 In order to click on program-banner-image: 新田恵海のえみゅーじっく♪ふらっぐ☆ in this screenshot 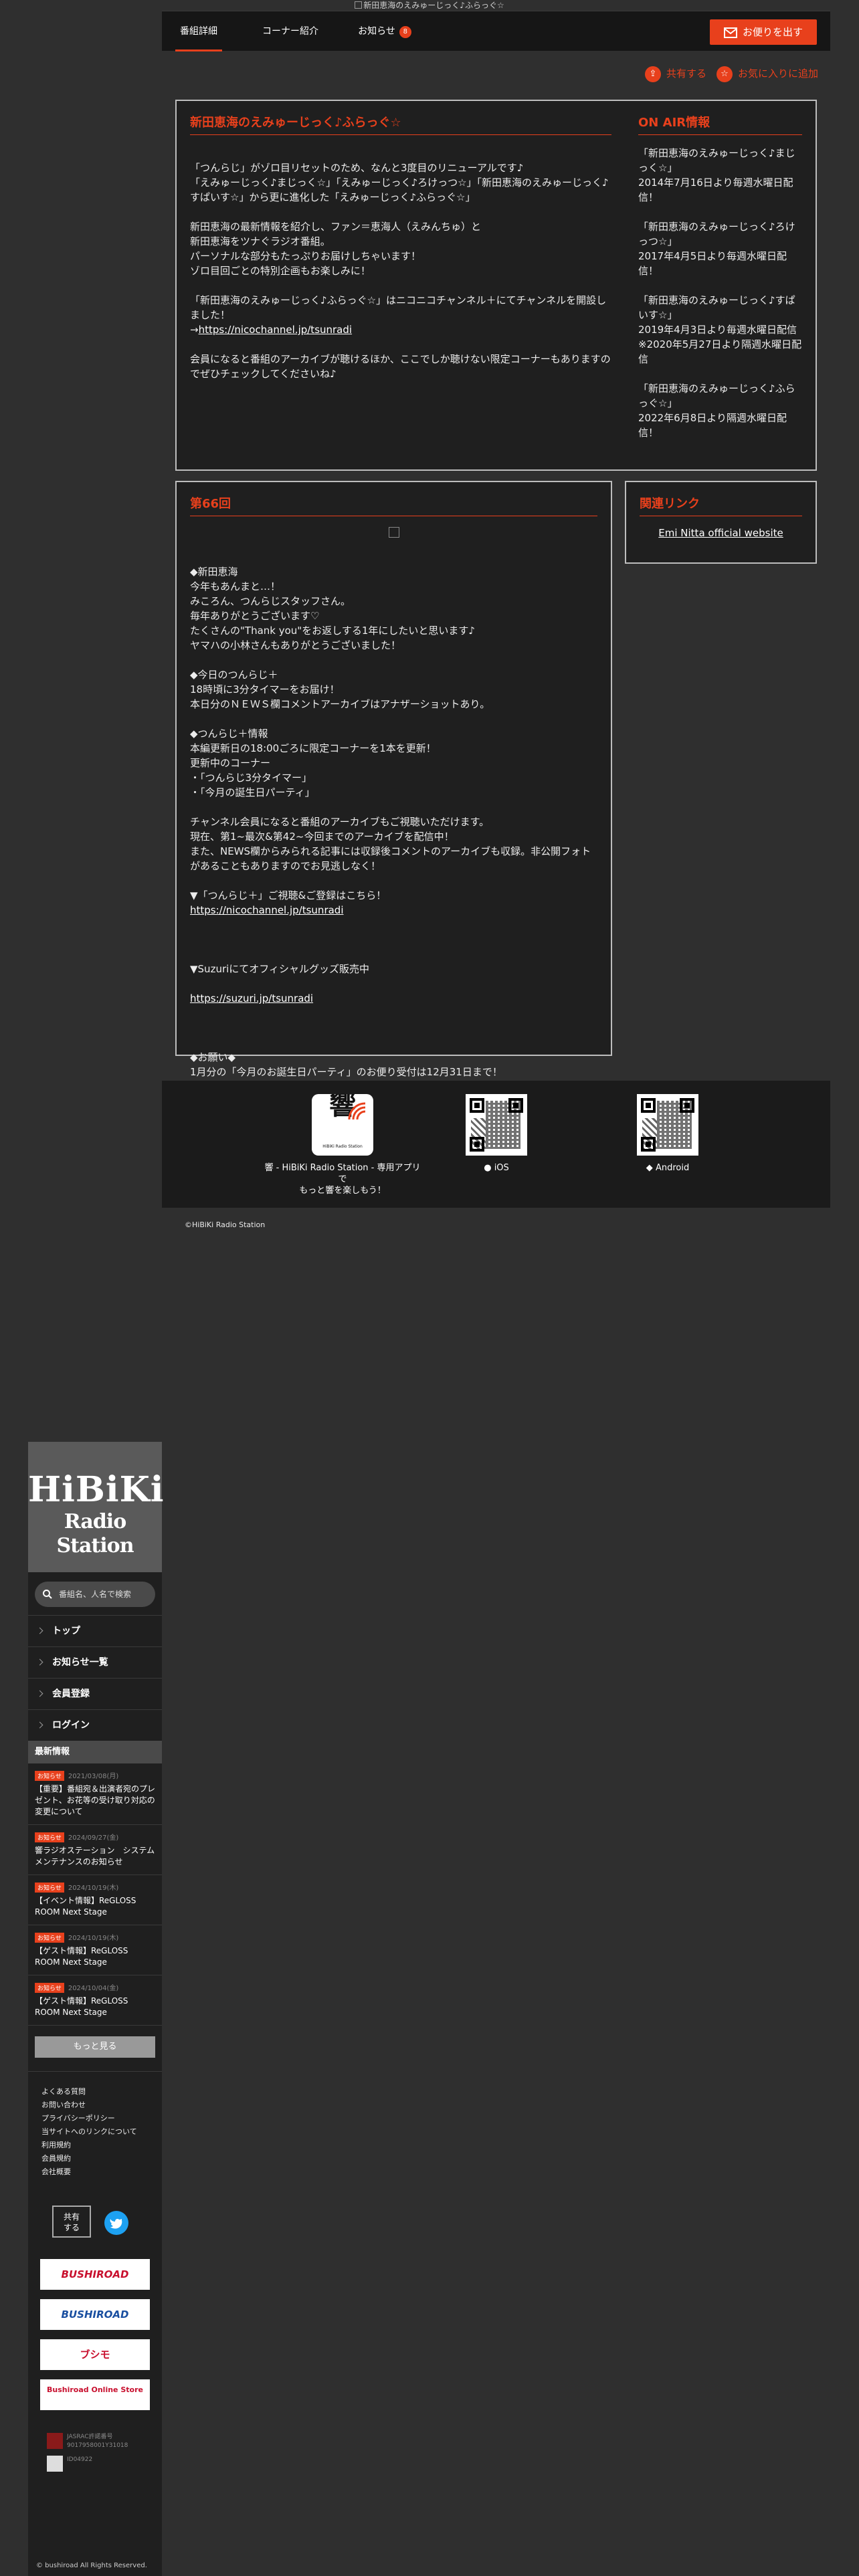, I will do `click(429, 5)`.